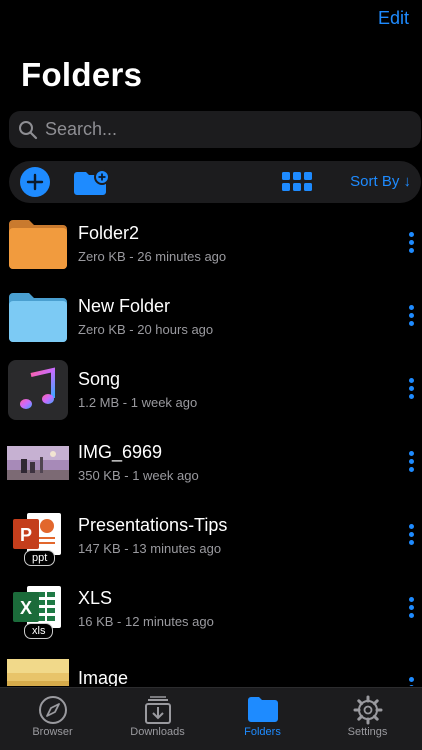  I want to click on tab-settings: Settings, so click(367, 719).